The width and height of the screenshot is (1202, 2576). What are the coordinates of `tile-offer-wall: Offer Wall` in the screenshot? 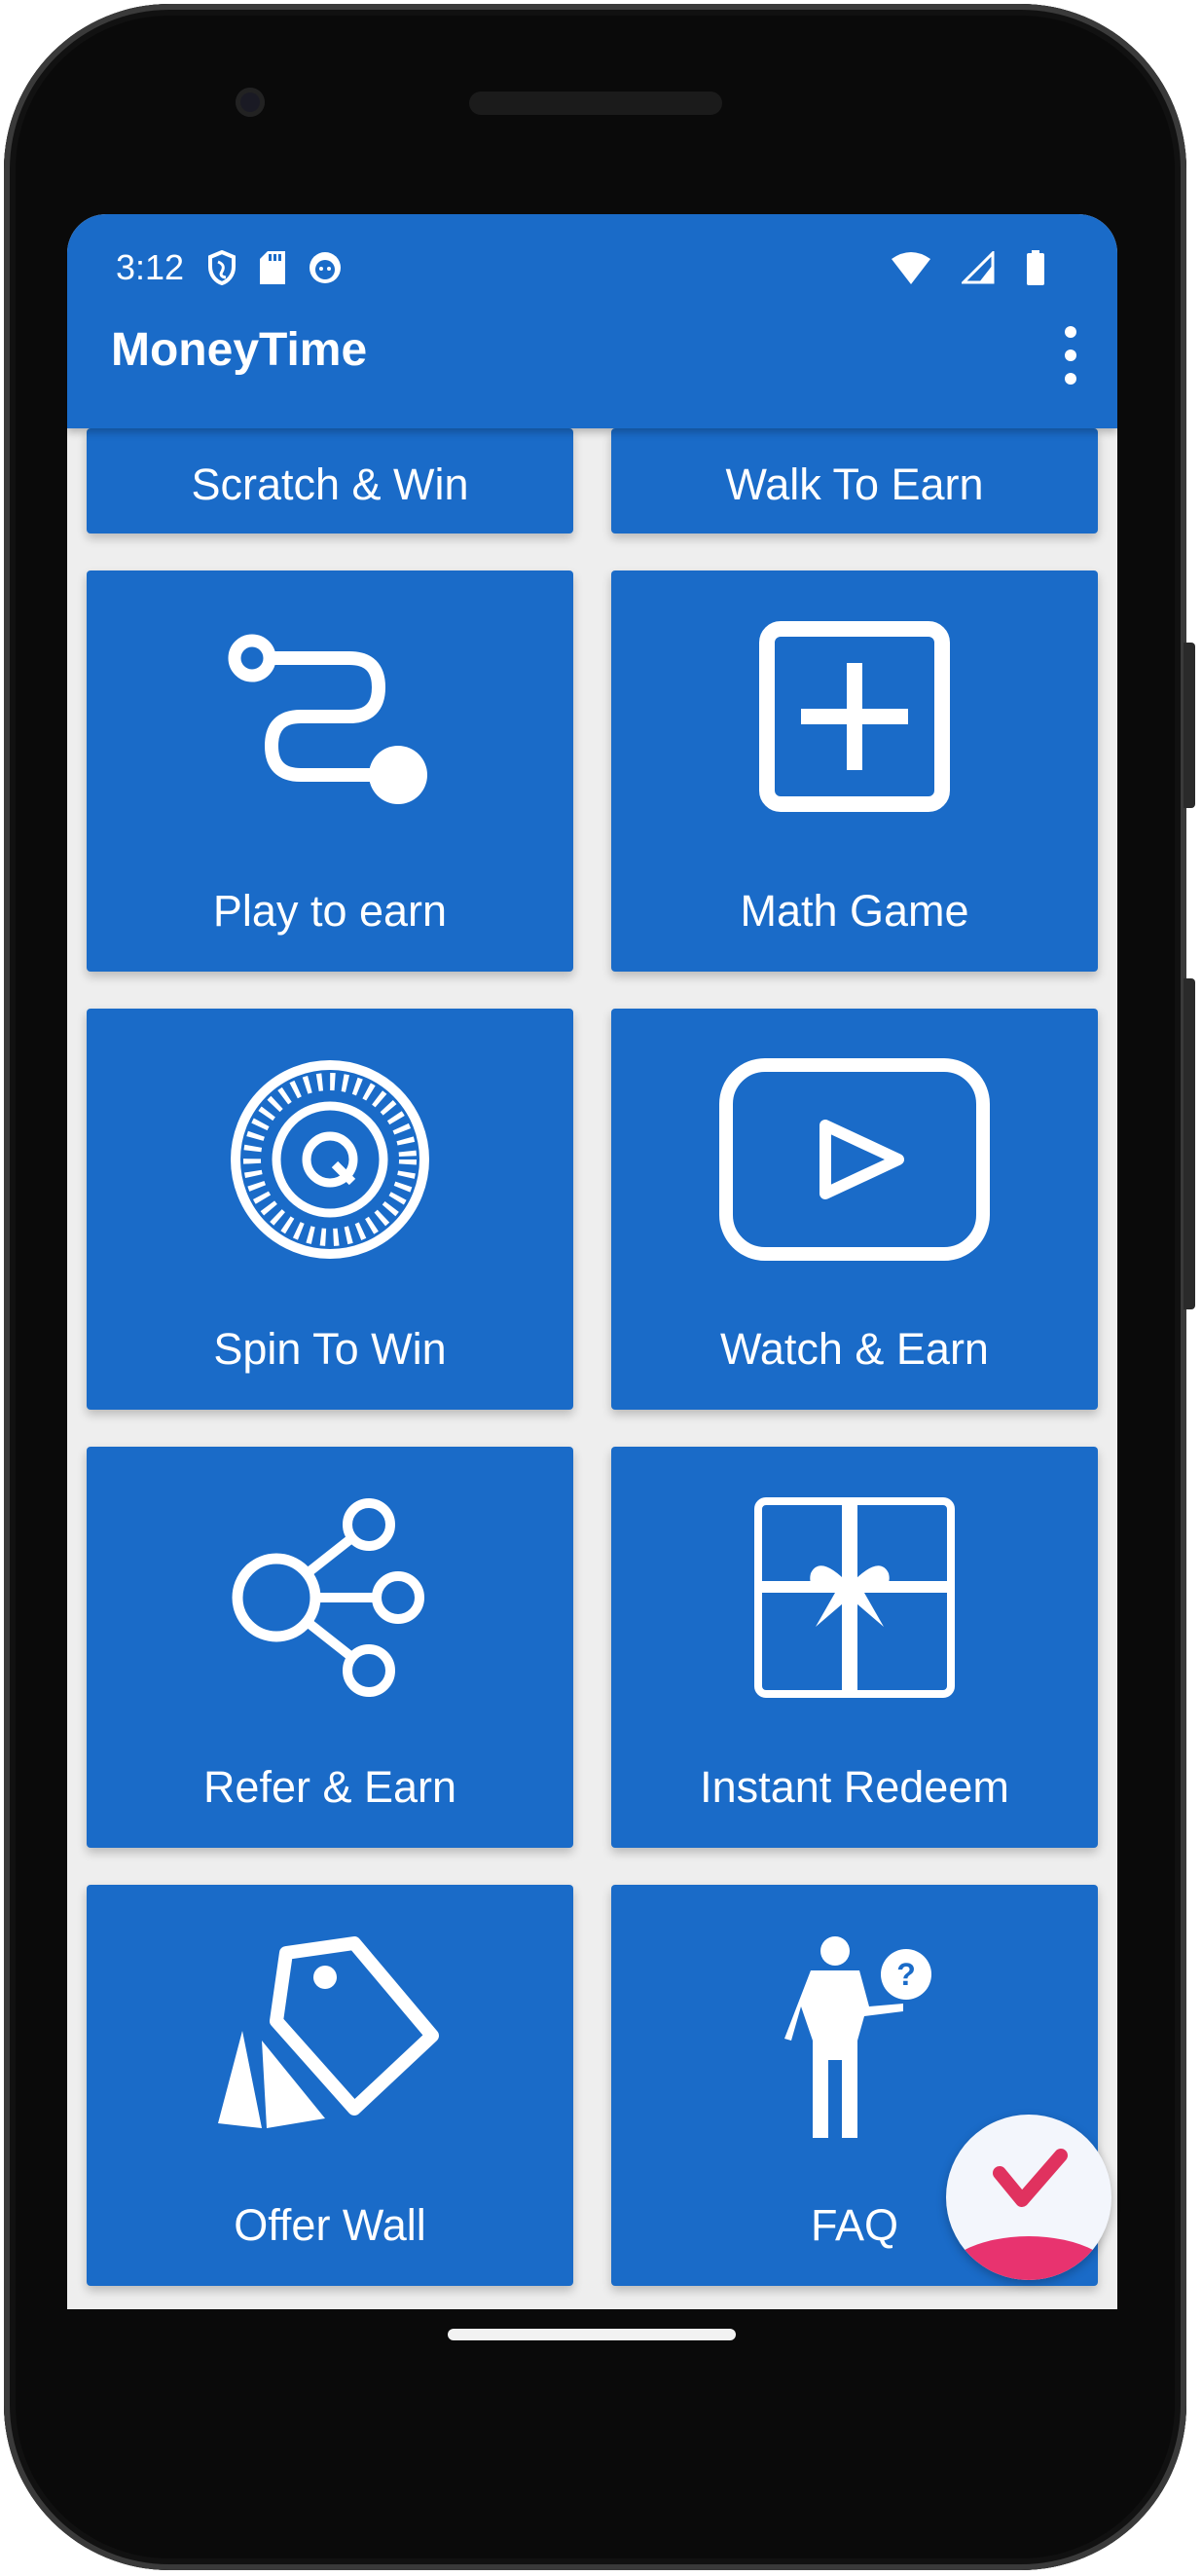 It's located at (330, 2085).